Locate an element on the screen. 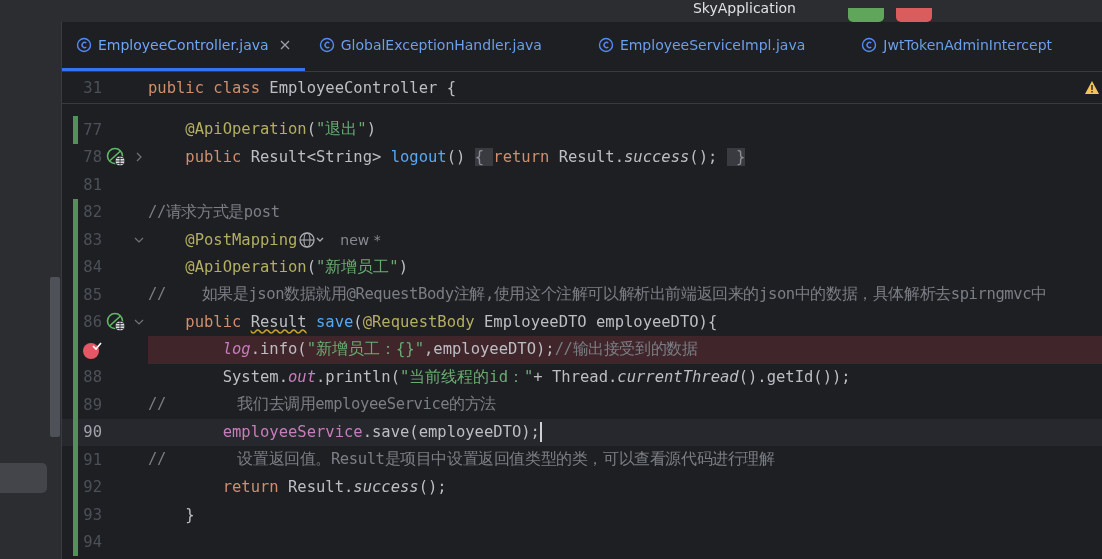 The height and width of the screenshot is (559, 1102). editor-tab: EmployeeServiceImpl.java is located at coordinates (701, 46).